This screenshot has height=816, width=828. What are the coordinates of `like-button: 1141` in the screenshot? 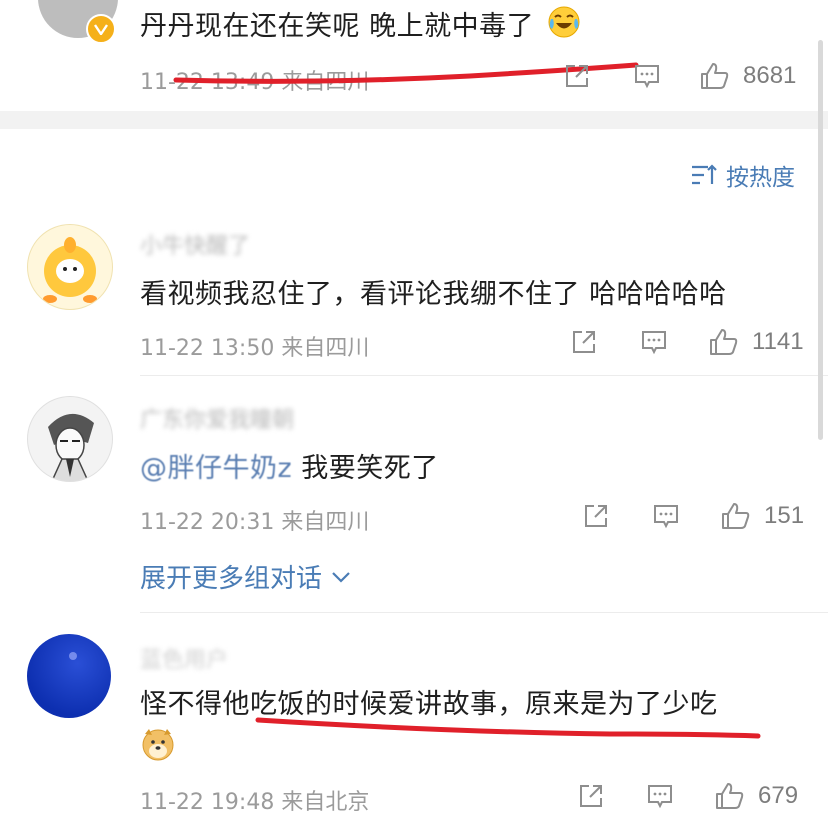 It's located at (756, 342).